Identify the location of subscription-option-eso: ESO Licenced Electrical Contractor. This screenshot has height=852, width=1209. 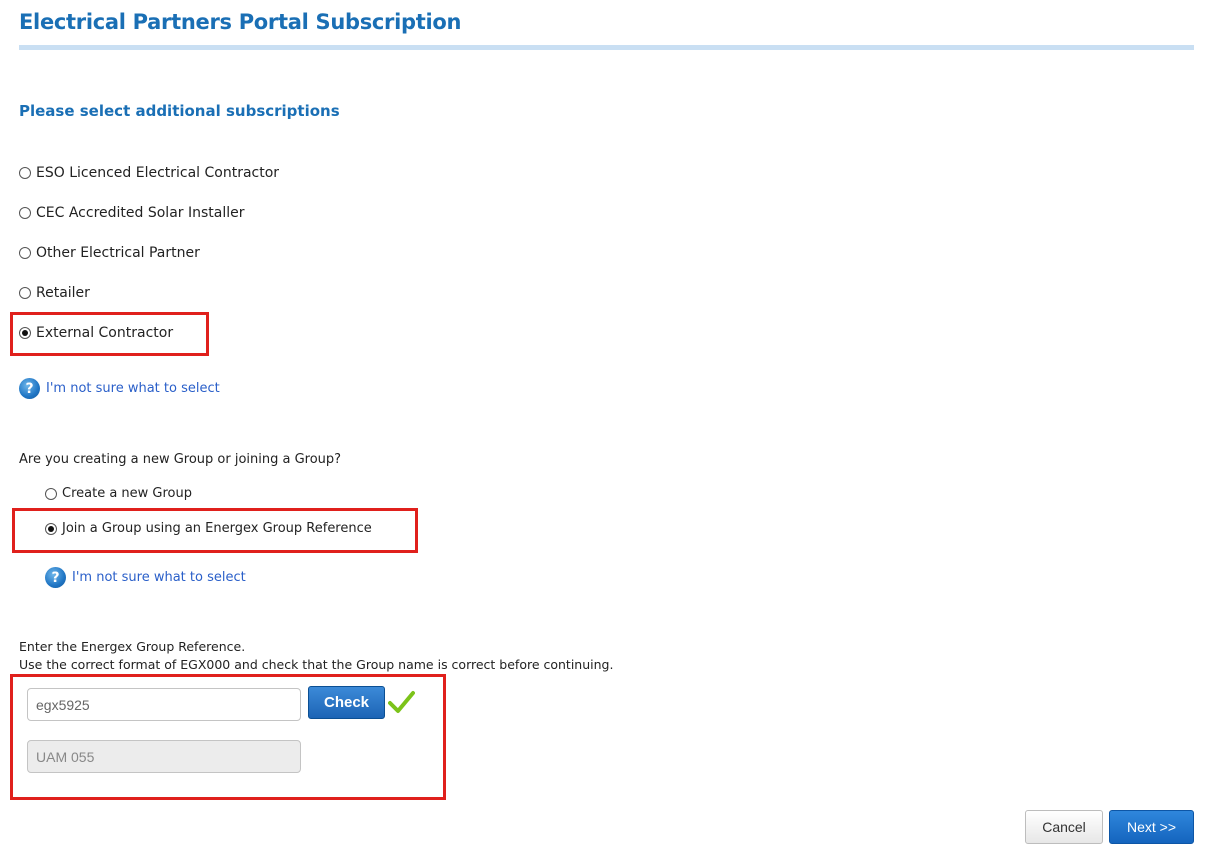
(149, 173).